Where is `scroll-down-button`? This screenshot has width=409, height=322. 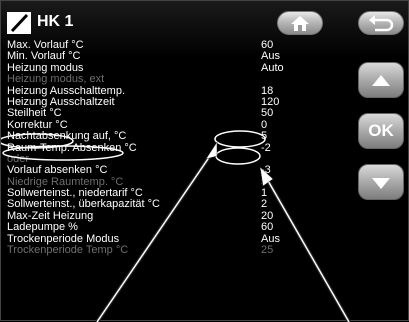 scroll-down-button is located at coordinates (381, 182).